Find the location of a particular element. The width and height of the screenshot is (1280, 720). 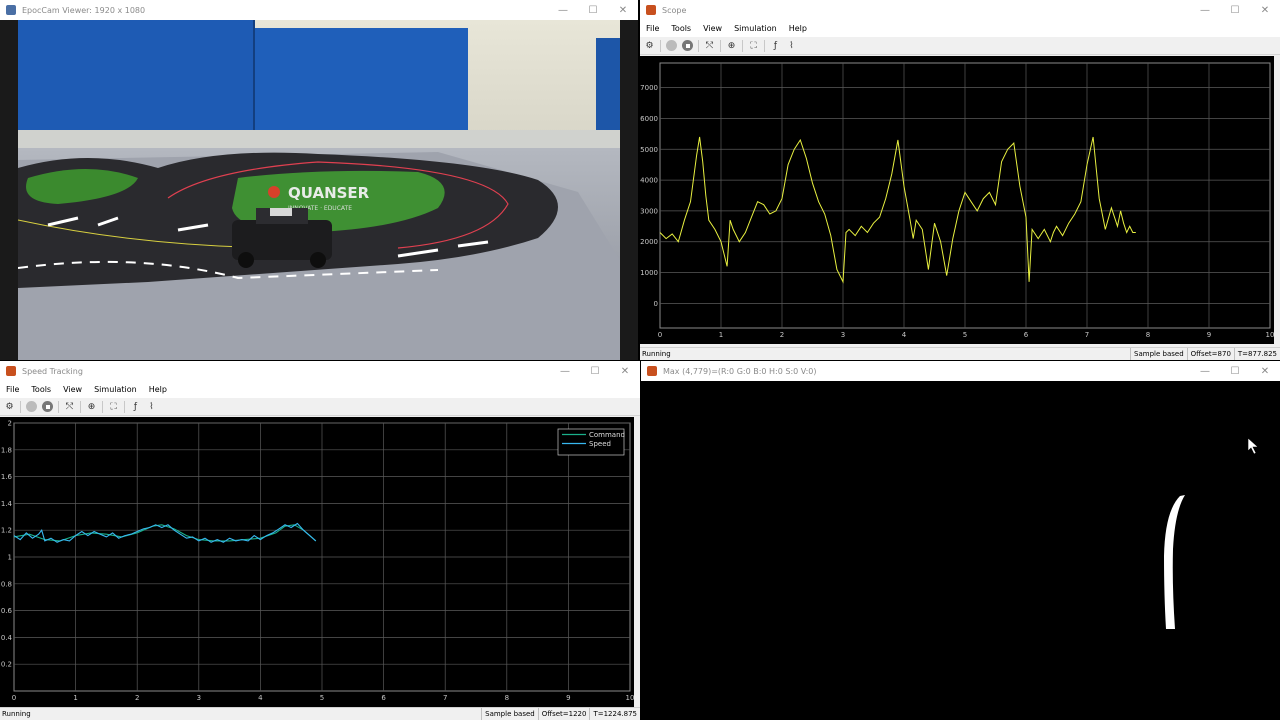

y-tick-label: 6000 is located at coordinates (649, 119).